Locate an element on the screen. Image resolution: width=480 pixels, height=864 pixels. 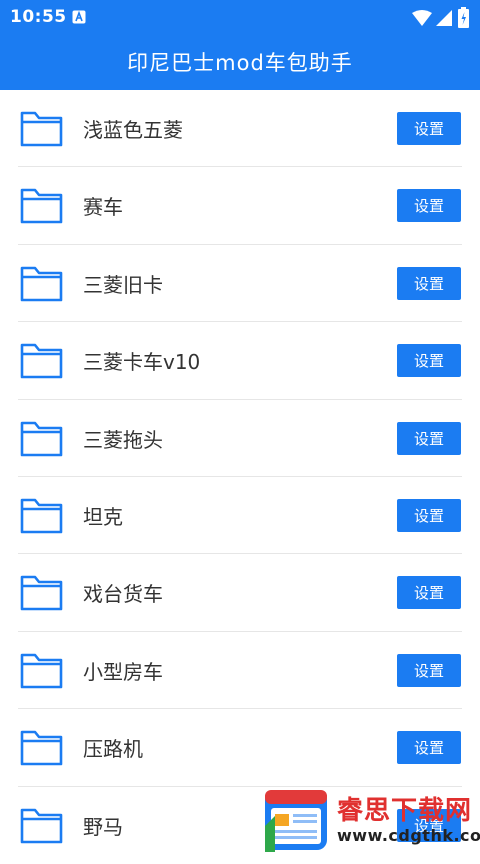
list-item: 三菱拖头 设置 is located at coordinates (240, 438).